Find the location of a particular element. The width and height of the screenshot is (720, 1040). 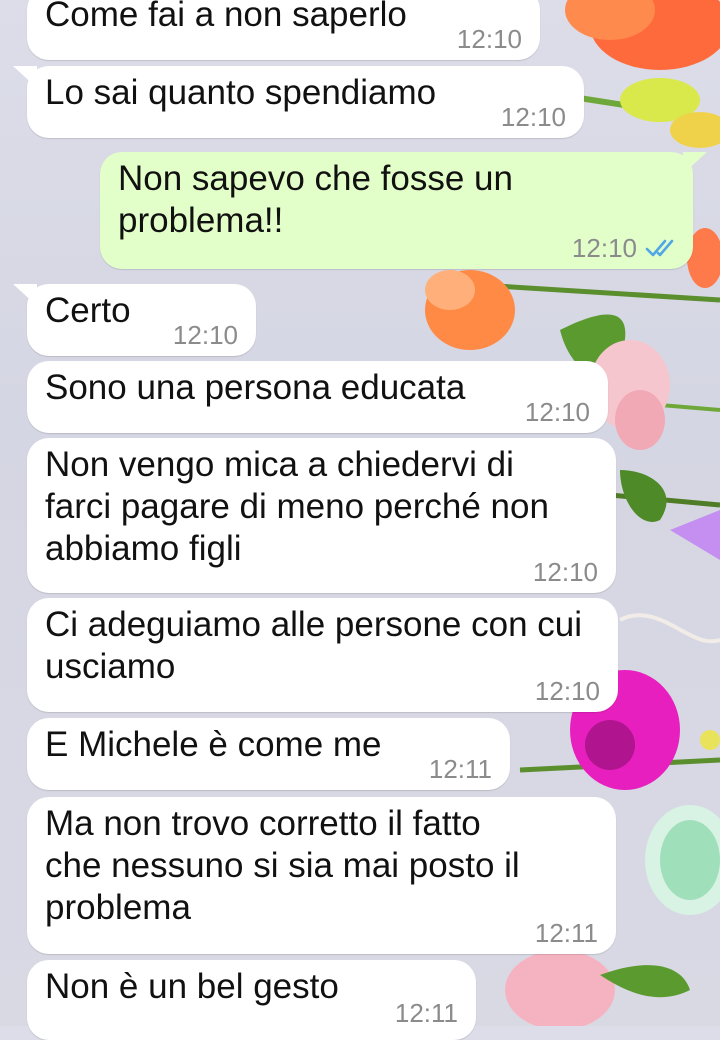

message-text: Lo sai quanto spendiamo is located at coordinates (241, 92).